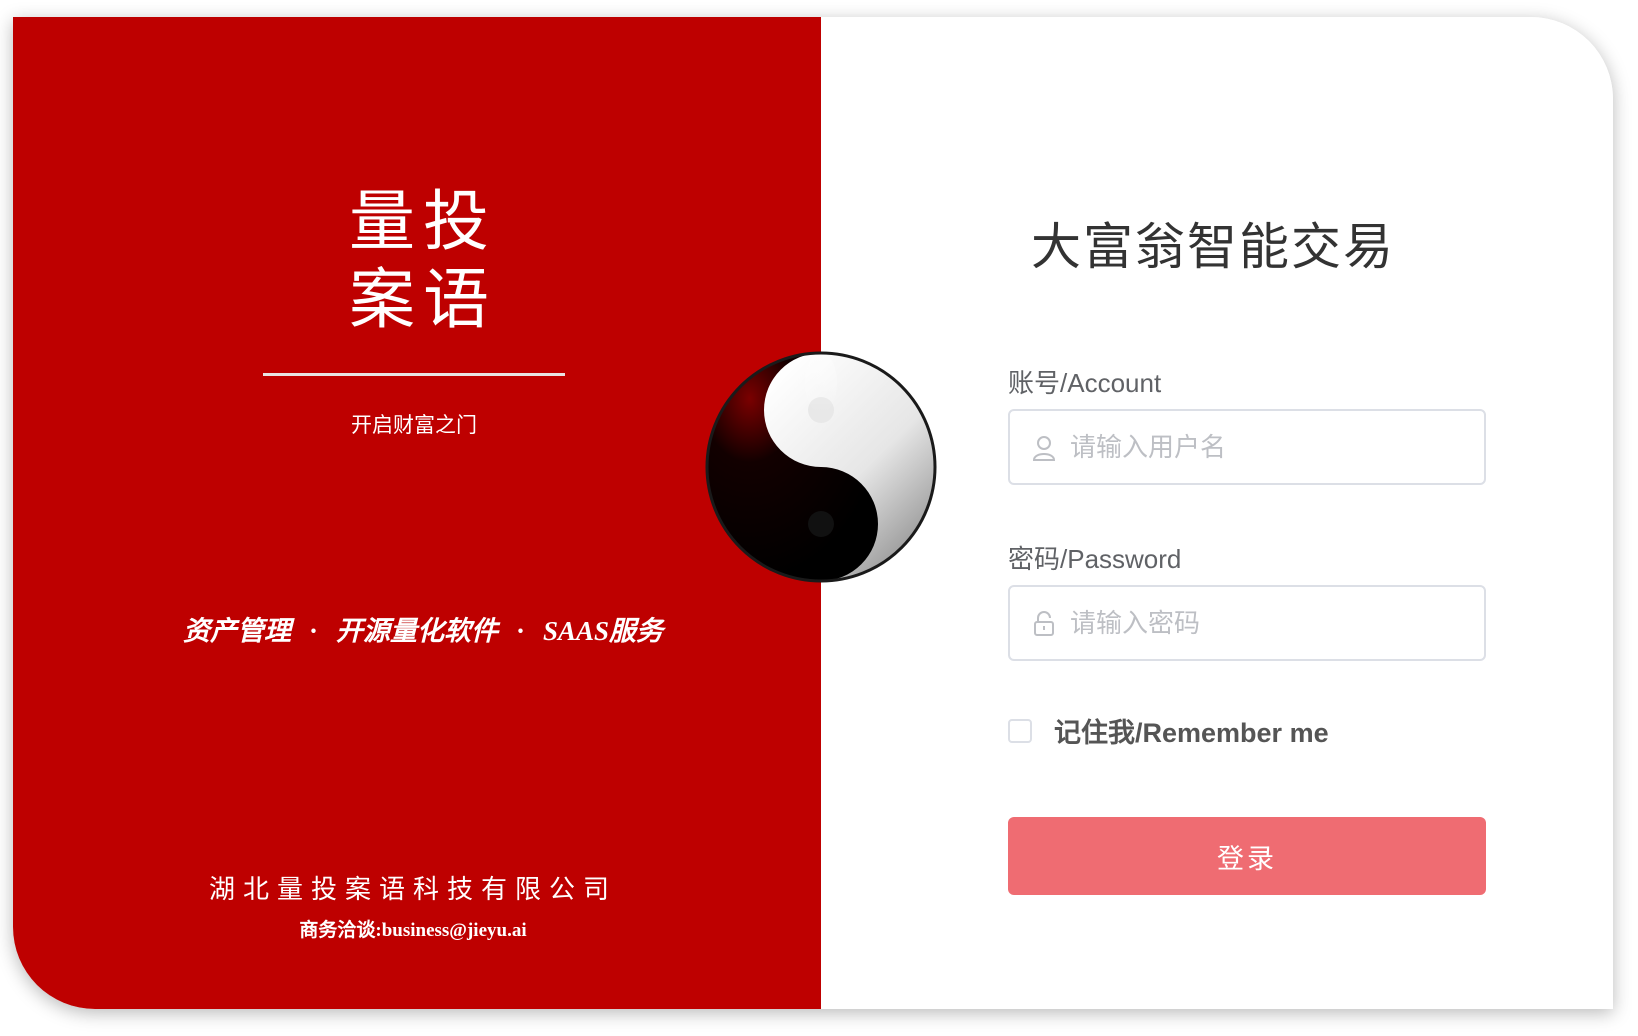  I want to click on remember-me-checkbox, so click(1020, 730).